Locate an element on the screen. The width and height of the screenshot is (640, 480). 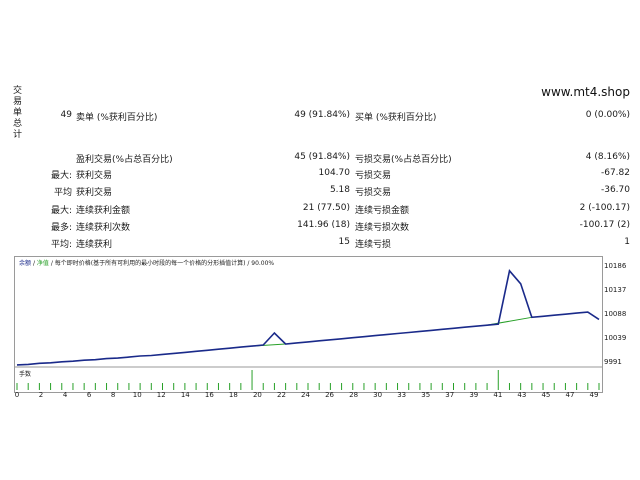
x-tick-label: 37 is located at coordinates (450, 395).